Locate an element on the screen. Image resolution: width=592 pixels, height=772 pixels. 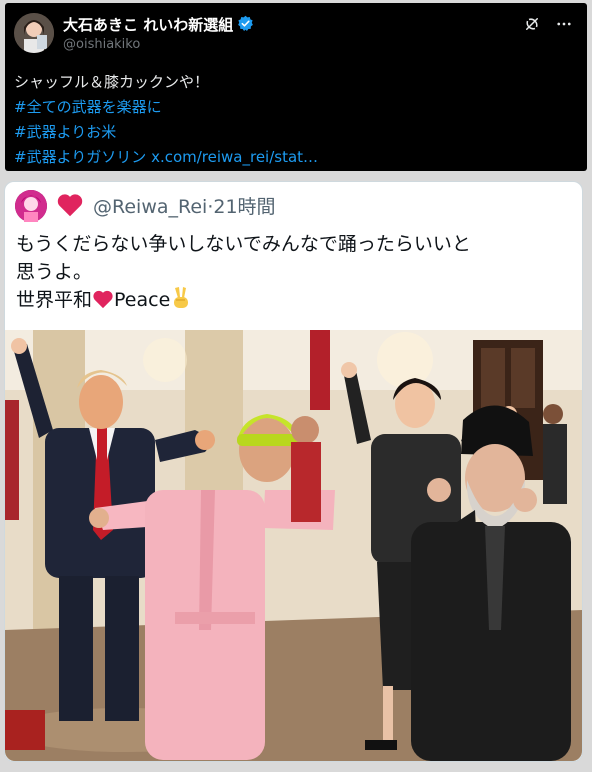
quoted-line-3-b: Peace is located at coordinates (142, 300).